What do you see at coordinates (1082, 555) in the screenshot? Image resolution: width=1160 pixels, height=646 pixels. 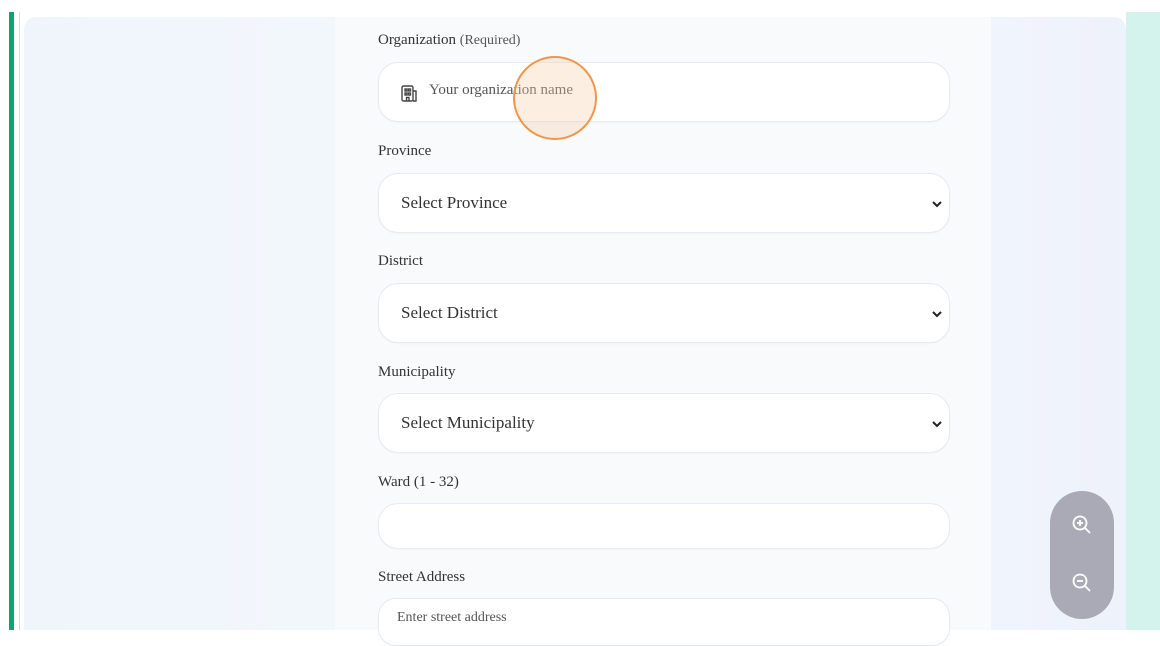 I see `zoom-control` at bounding box center [1082, 555].